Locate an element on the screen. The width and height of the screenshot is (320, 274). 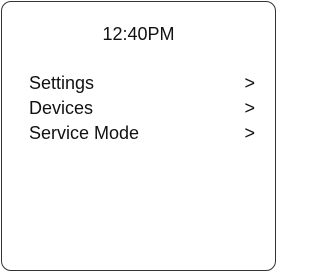
clock-time: 12:40PM is located at coordinates (138, 34).